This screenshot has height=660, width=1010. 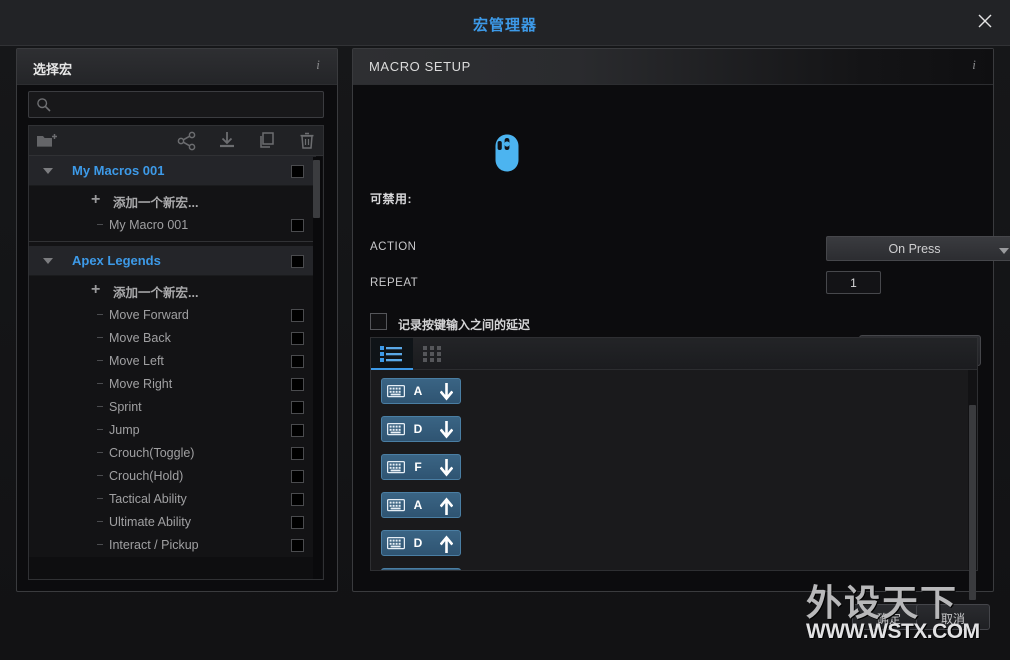 What do you see at coordinates (392, 354) in the screenshot?
I see `list-view-tab` at bounding box center [392, 354].